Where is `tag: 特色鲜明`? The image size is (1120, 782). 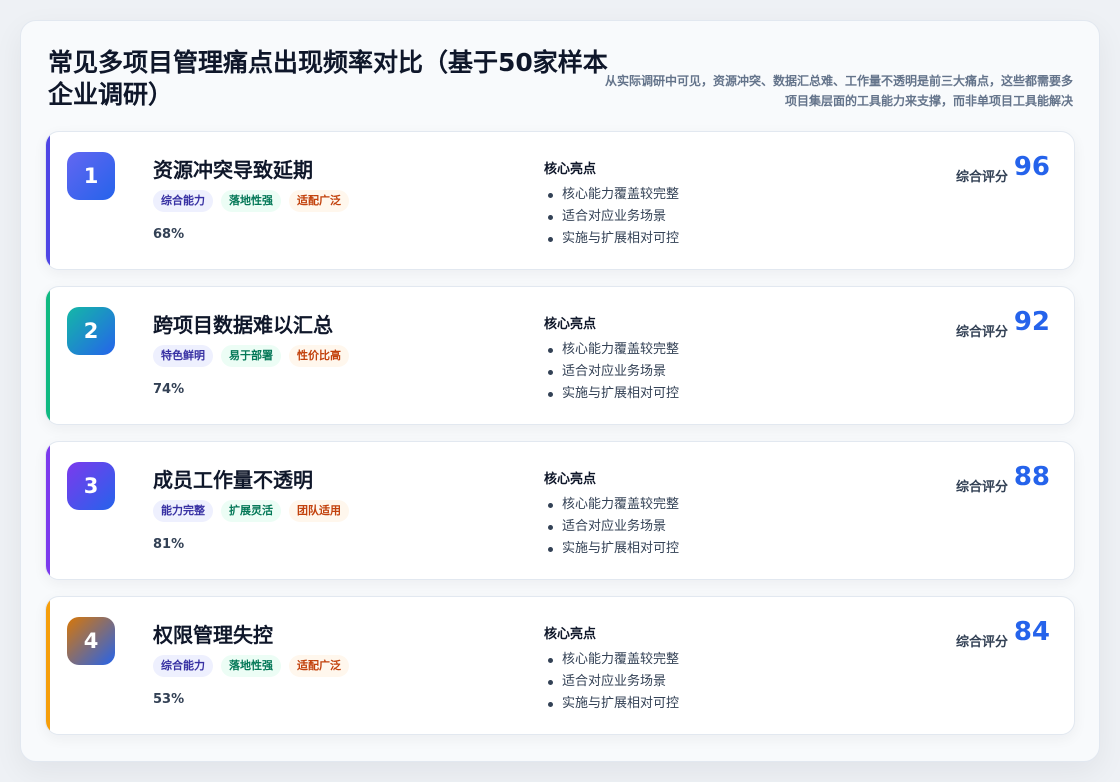
tag: 特色鲜明 is located at coordinates (183, 356).